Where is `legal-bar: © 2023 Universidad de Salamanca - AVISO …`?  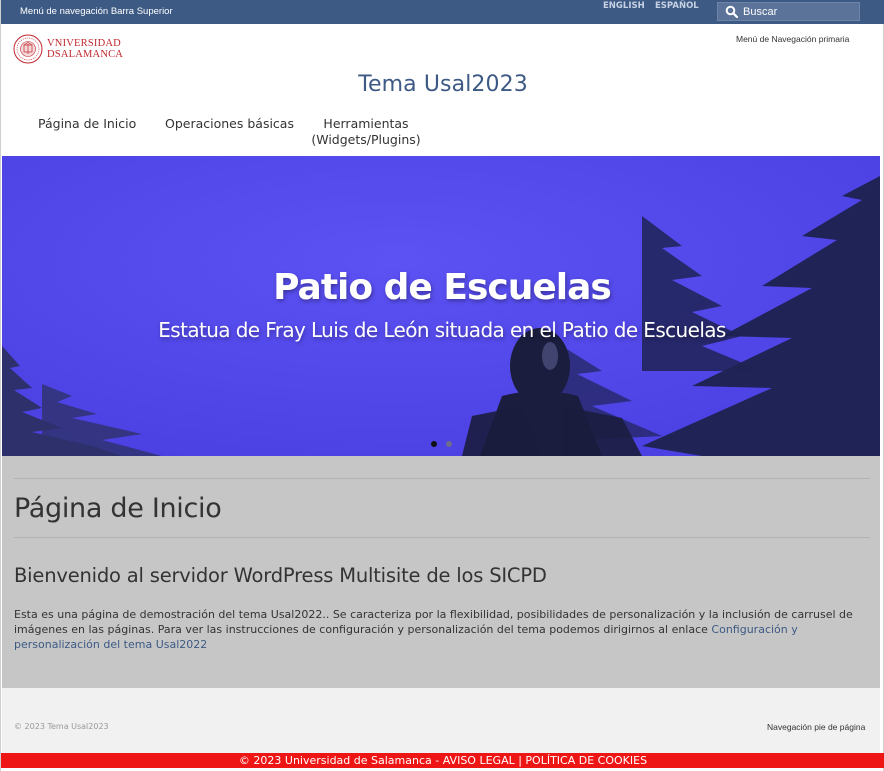 legal-bar: © 2023 Universidad de Salamanca - AVISO … is located at coordinates (442, 760).